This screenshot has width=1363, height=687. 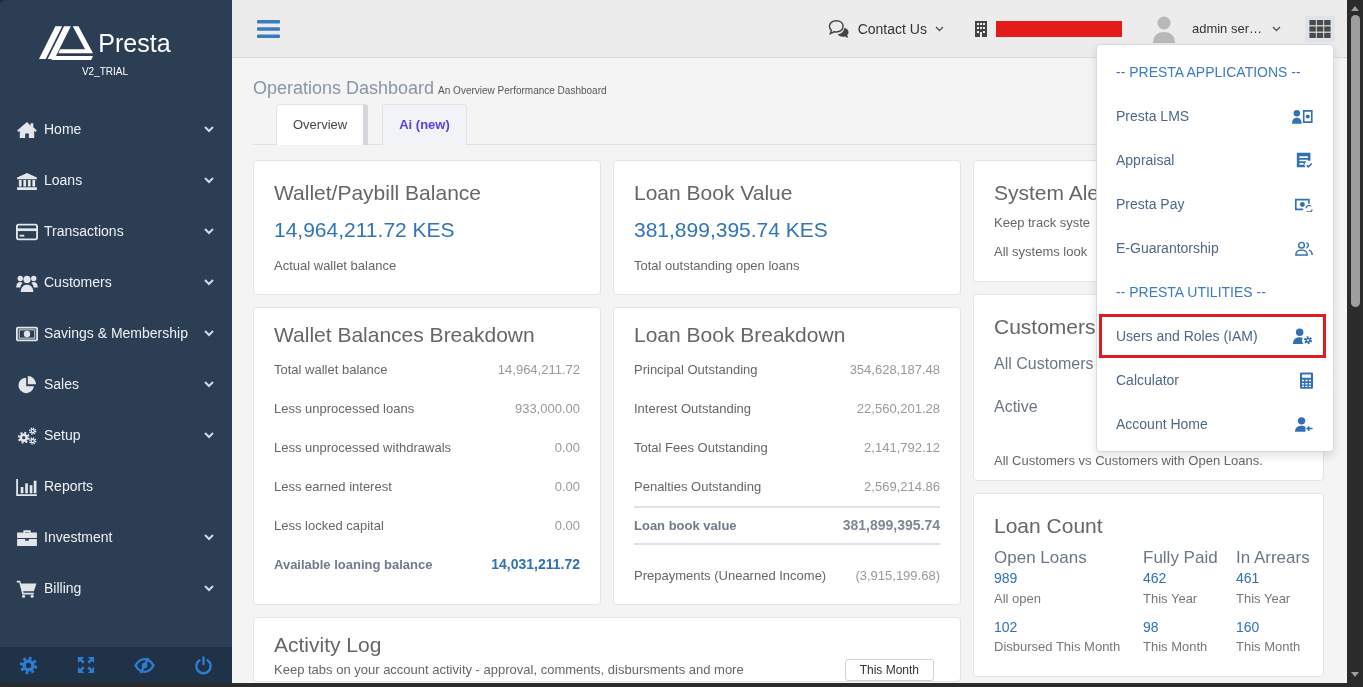 I want to click on amount-value: 14,964,211.72 KES, so click(x=364, y=229).